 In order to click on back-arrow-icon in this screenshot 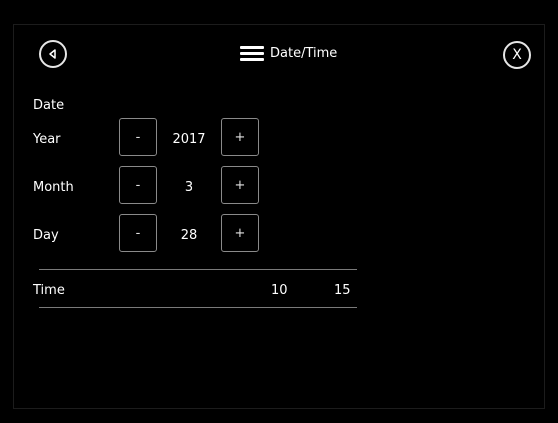, I will do `click(52, 54)`.